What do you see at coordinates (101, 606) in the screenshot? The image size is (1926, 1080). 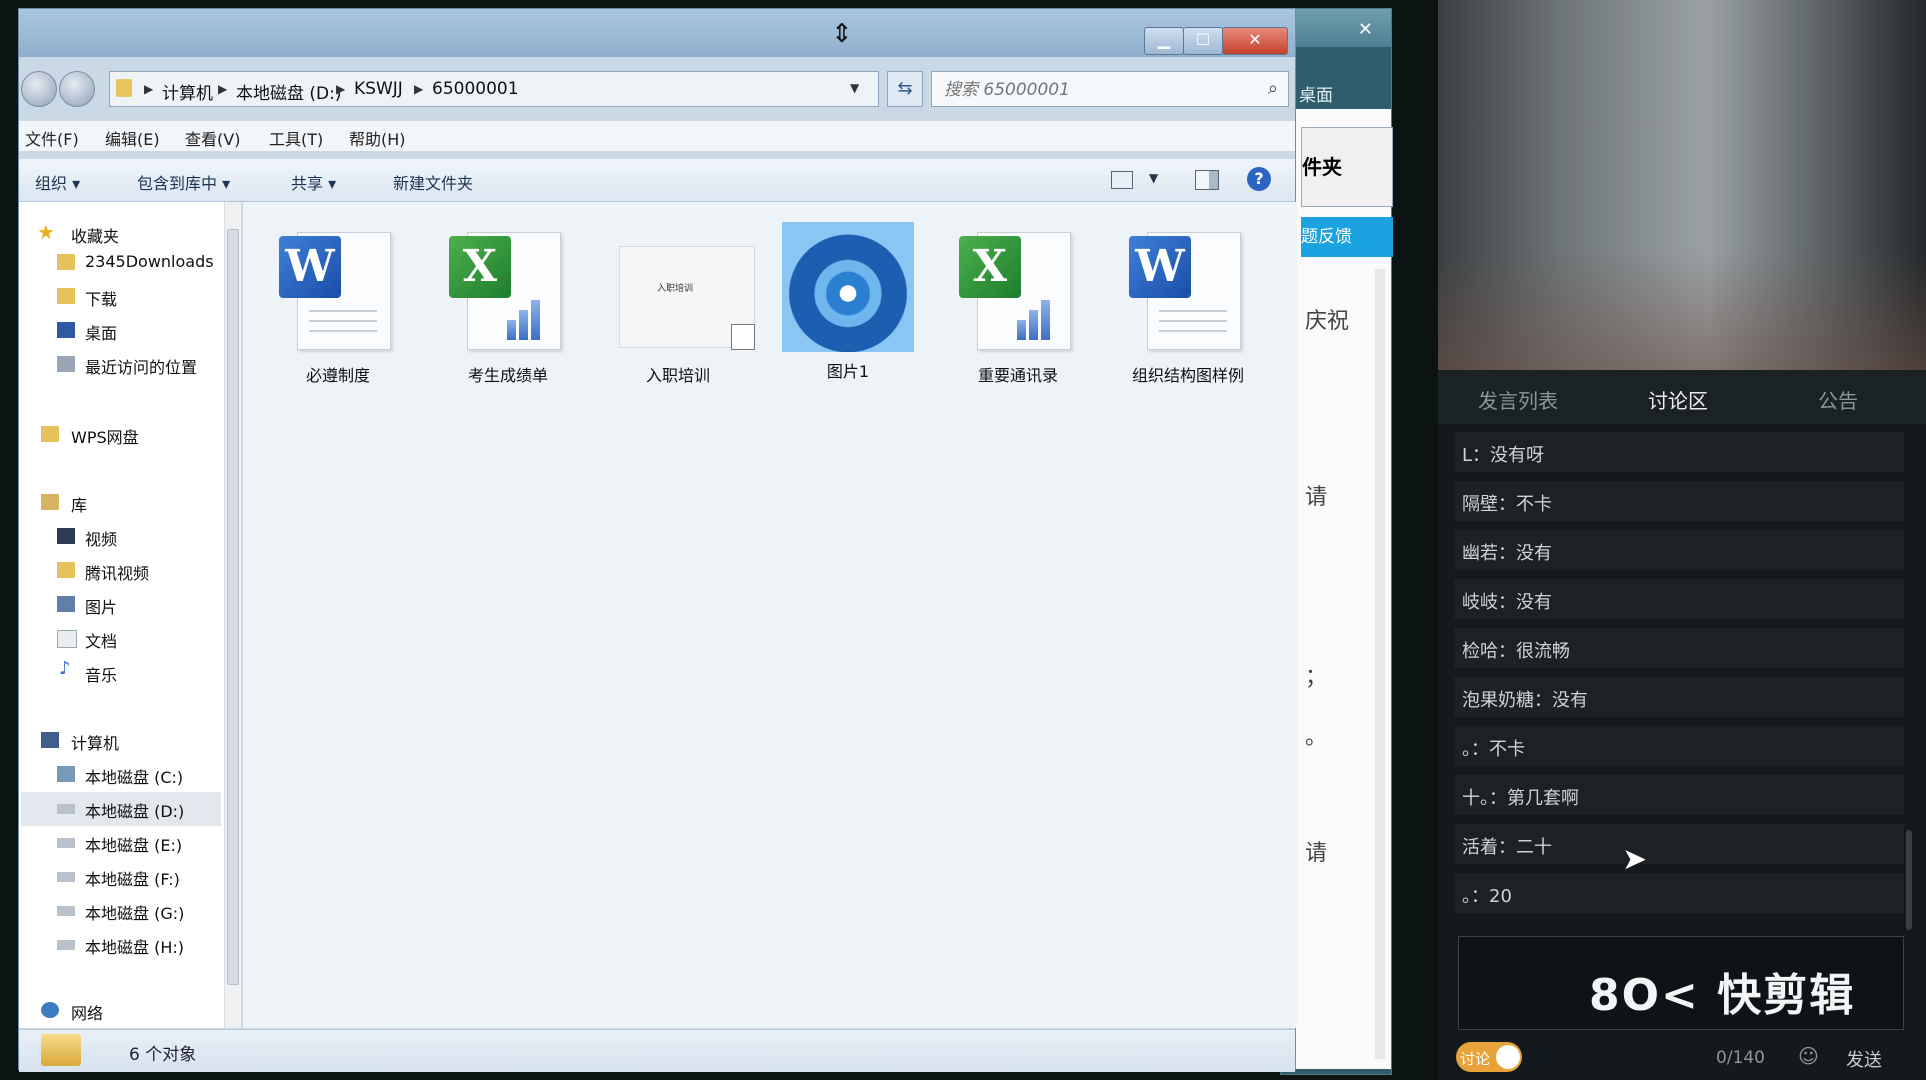 I see `nav-lib-pictures: 图片` at bounding box center [101, 606].